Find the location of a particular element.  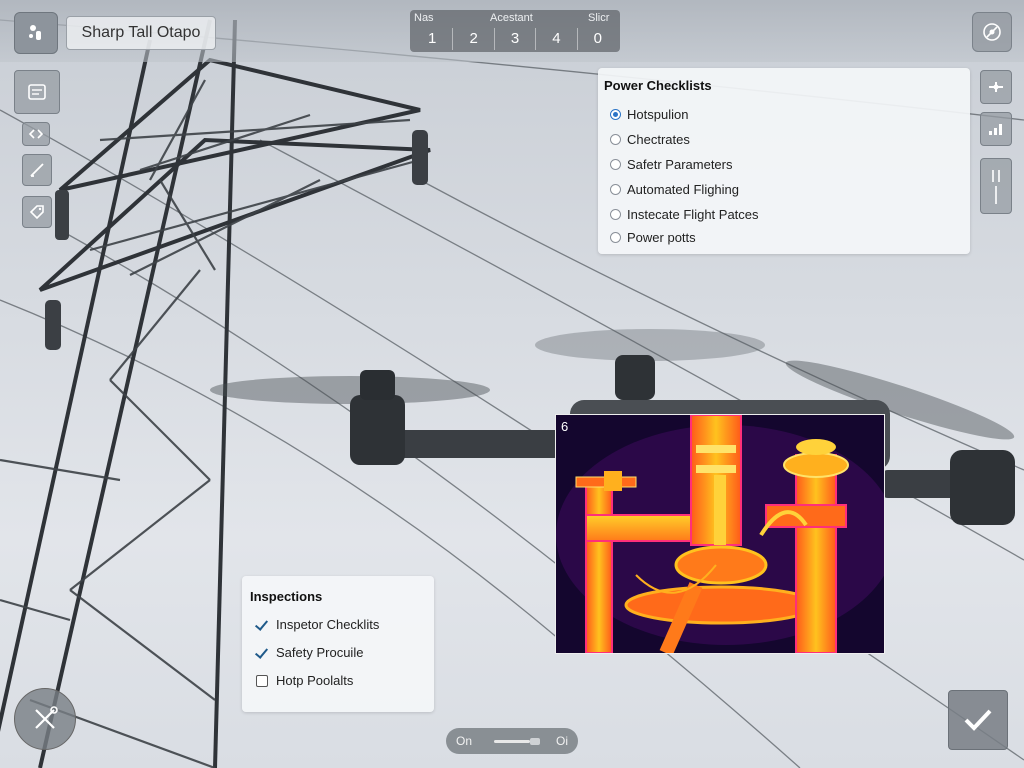

layers-button is located at coordinates (37, 92).